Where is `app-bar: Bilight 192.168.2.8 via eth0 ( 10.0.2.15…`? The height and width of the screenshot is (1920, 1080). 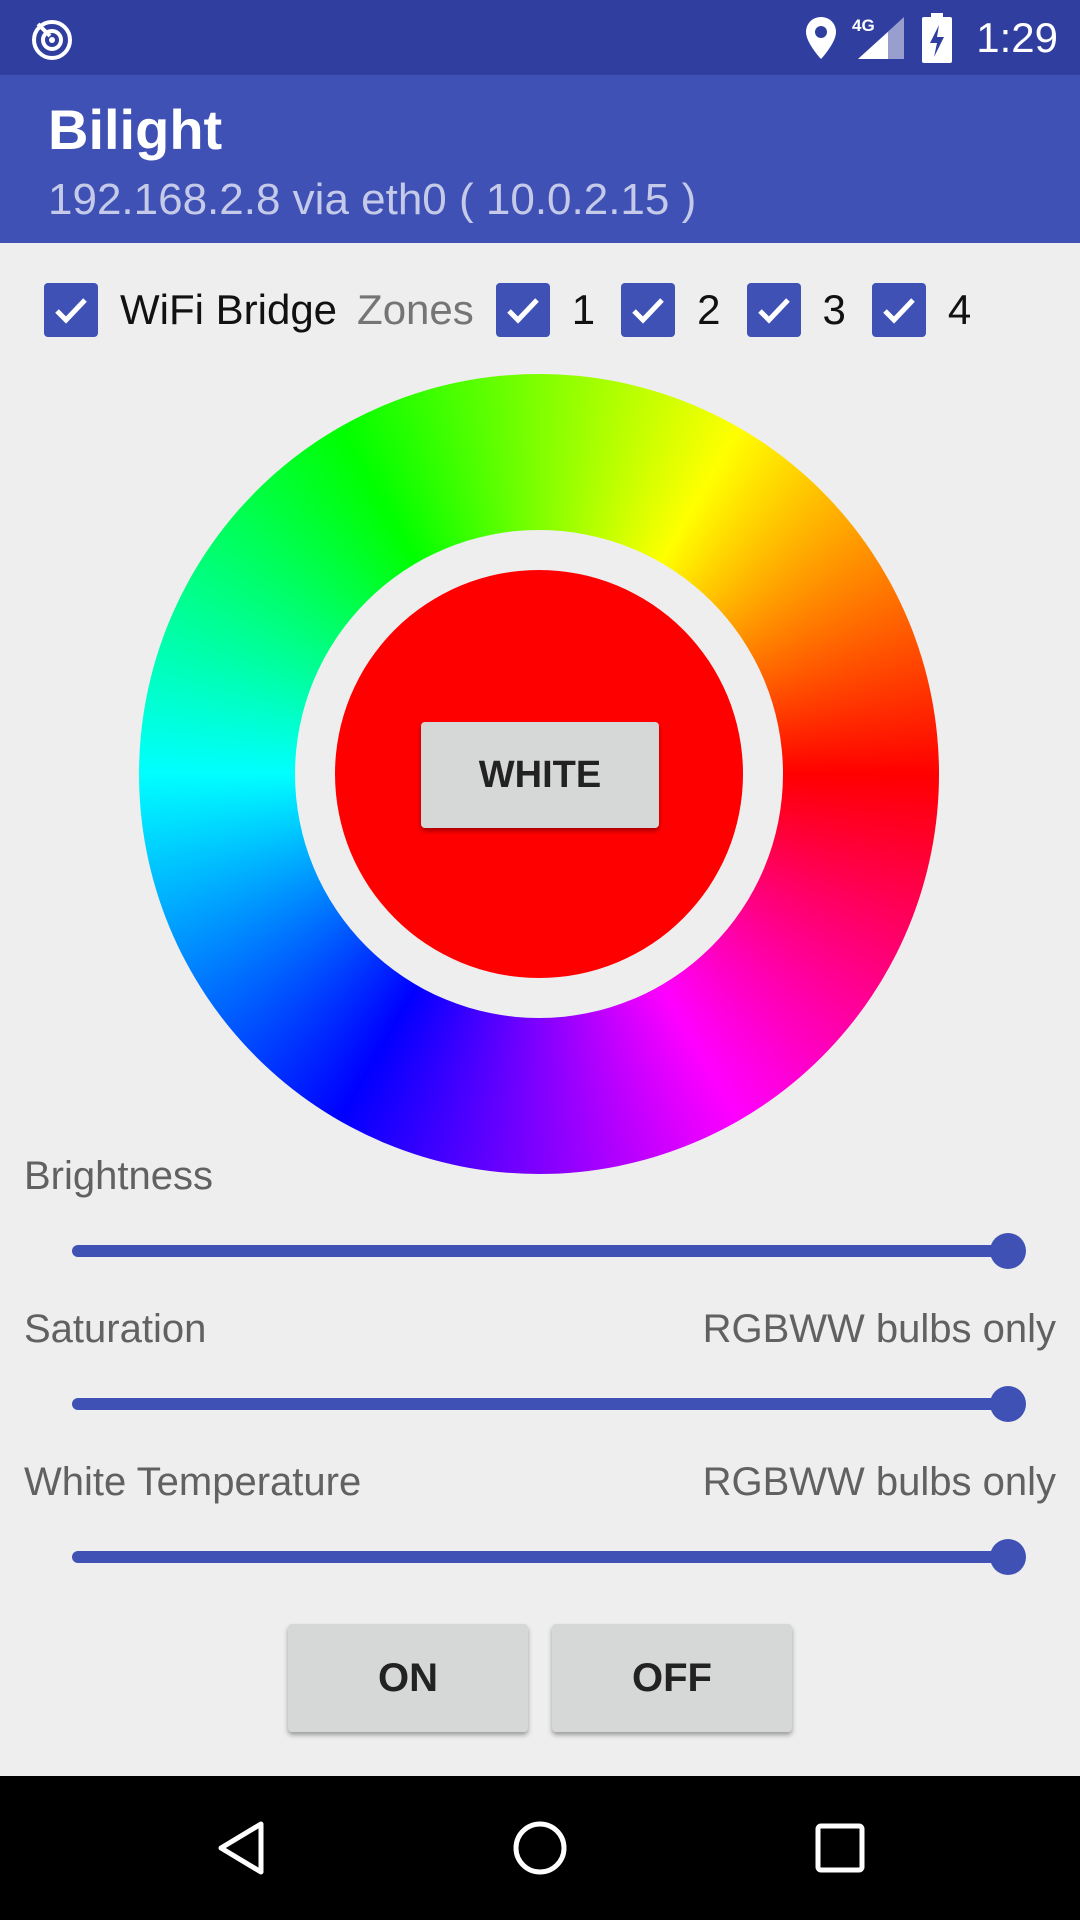
app-bar: Bilight 192.168.2.8 via eth0 ( 10.0.2.15… is located at coordinates (540, 159).